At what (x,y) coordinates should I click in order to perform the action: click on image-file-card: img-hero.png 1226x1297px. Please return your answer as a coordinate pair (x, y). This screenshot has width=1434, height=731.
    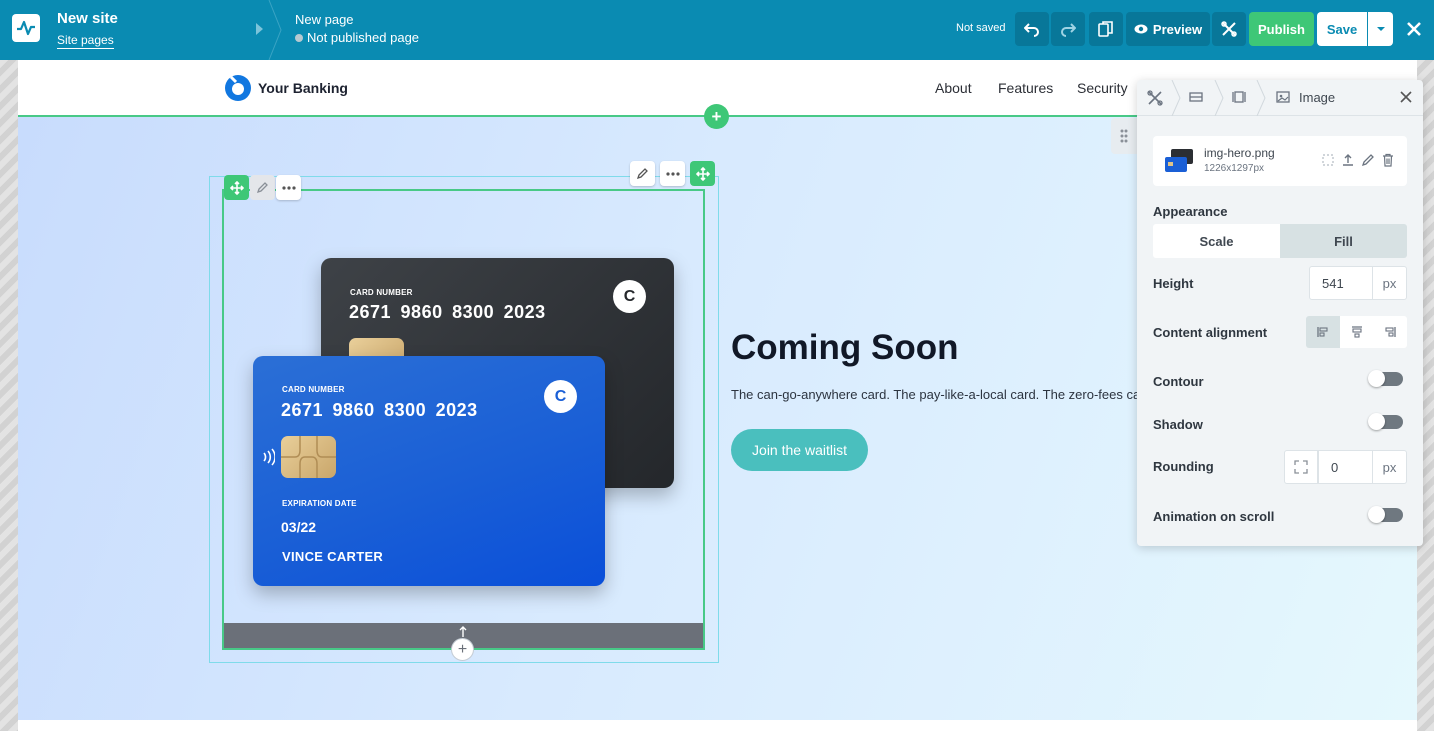
    Looking at the image, I should click on (1280, 161).